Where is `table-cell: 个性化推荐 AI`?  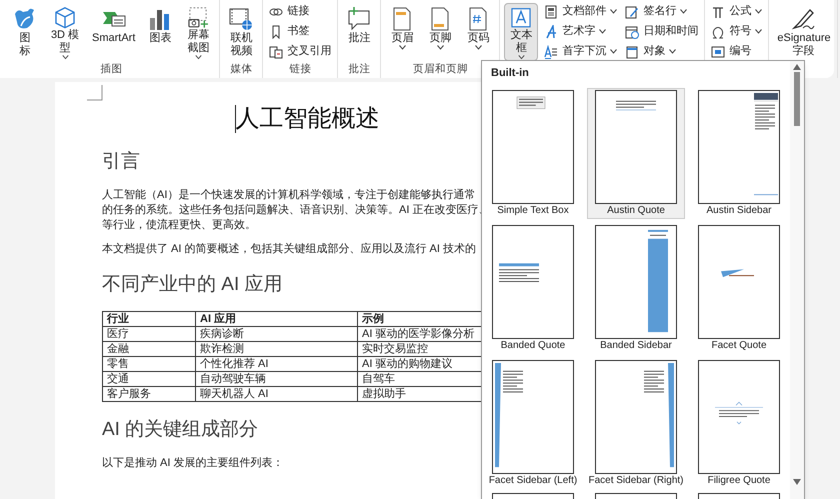 table-cell: 个性化推荐 AI is located at coordinates (277, 364).